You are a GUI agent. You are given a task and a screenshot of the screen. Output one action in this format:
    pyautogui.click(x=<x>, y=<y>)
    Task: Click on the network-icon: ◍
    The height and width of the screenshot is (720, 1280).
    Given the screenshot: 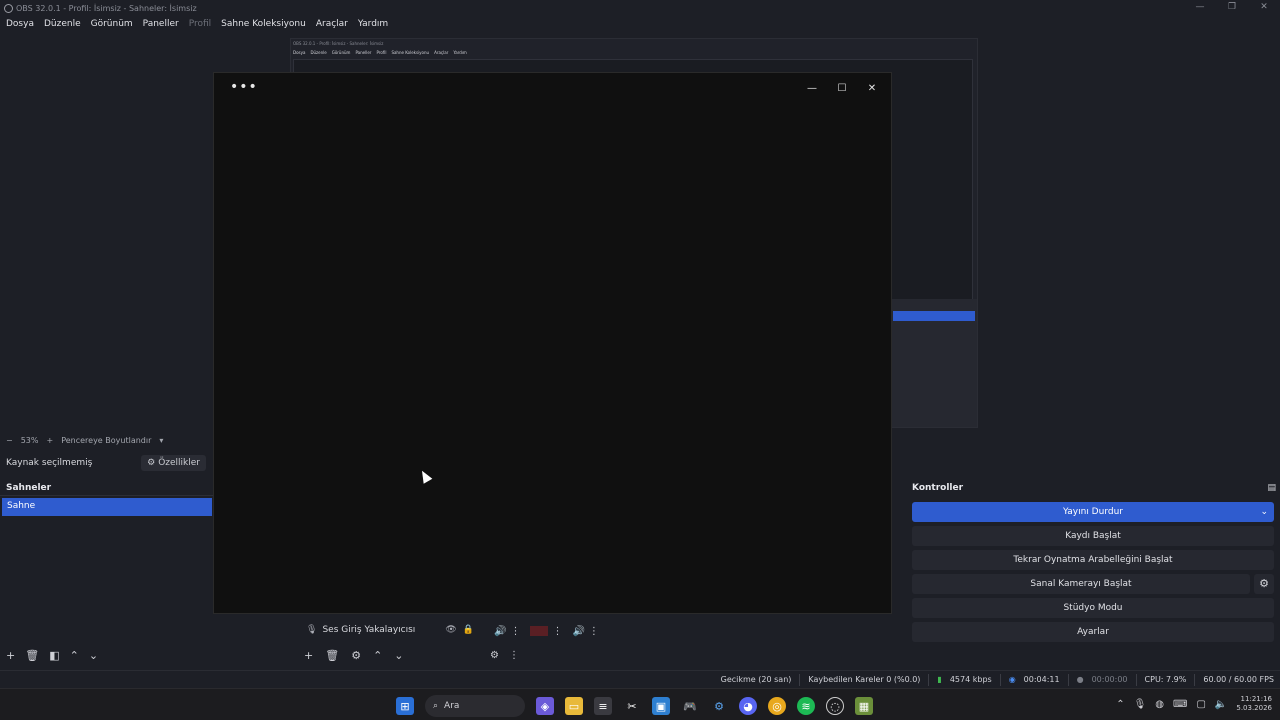 What is the action you would take?
    pyautogui.click(x=1159, y=704)
    